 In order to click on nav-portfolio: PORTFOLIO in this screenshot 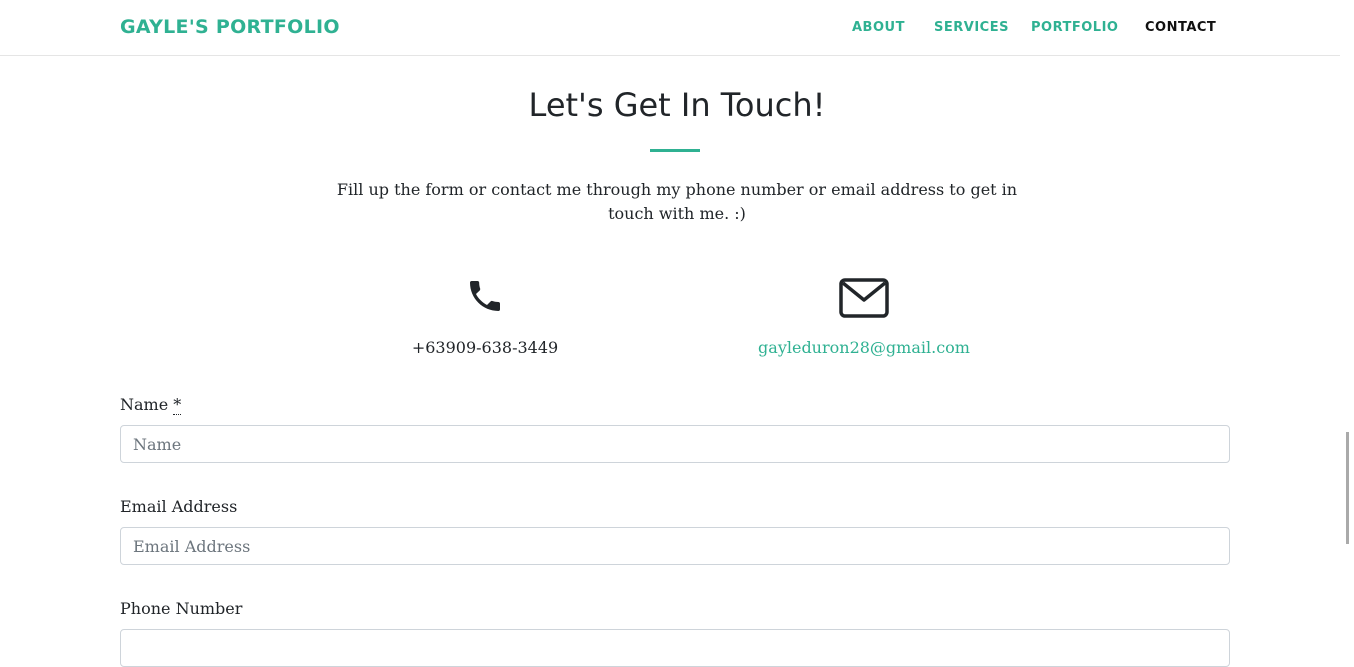, I will do `click(1074, 27)`.